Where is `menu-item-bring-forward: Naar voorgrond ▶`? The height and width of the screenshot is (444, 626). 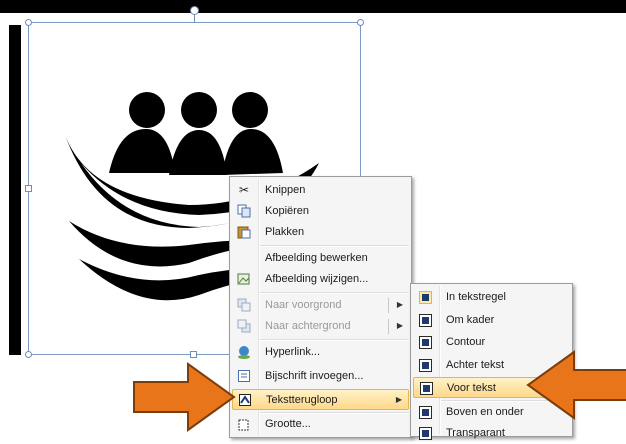
menu-item-bring-forward: Naar voorgrond ▶ is located at coordinates (320, 305).